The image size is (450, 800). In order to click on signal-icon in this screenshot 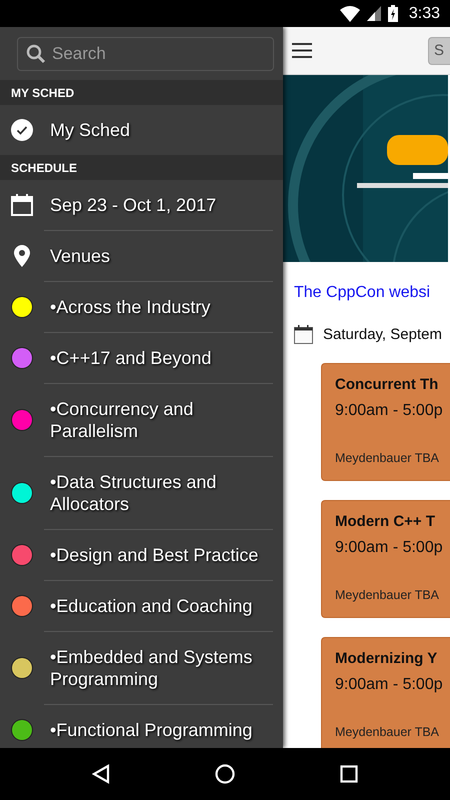, I will do `click(373, 13)`.